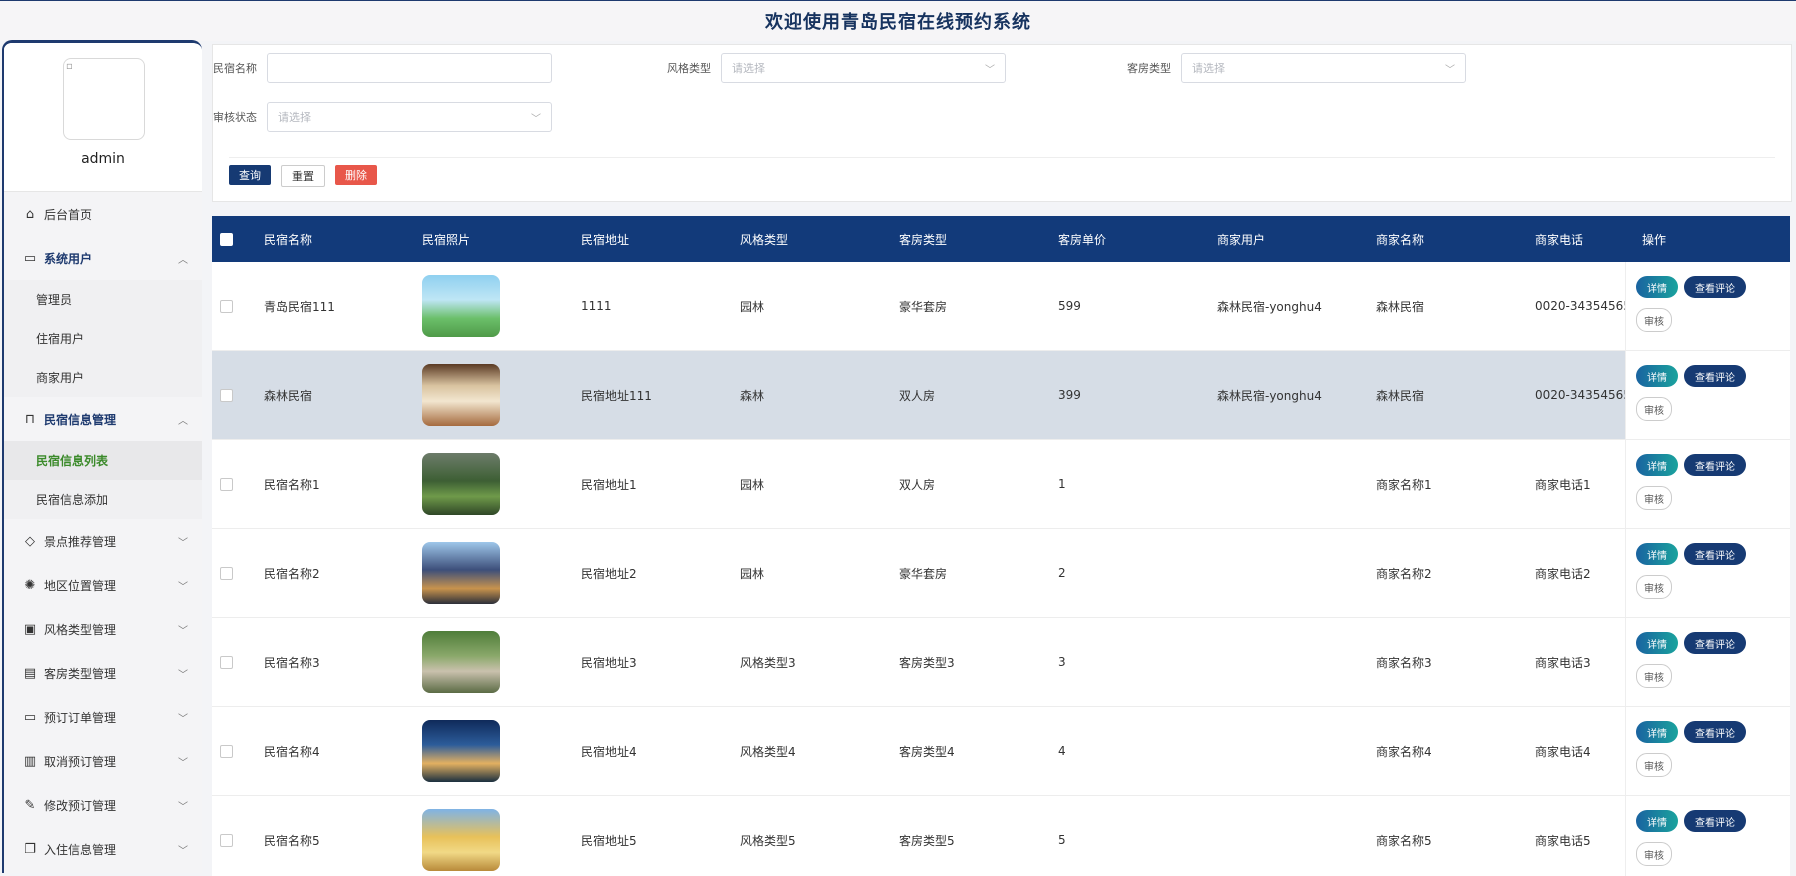 The image size is (1796, 876). I want to click on room-select: 请选择 ﹀, so click(1323, 68).